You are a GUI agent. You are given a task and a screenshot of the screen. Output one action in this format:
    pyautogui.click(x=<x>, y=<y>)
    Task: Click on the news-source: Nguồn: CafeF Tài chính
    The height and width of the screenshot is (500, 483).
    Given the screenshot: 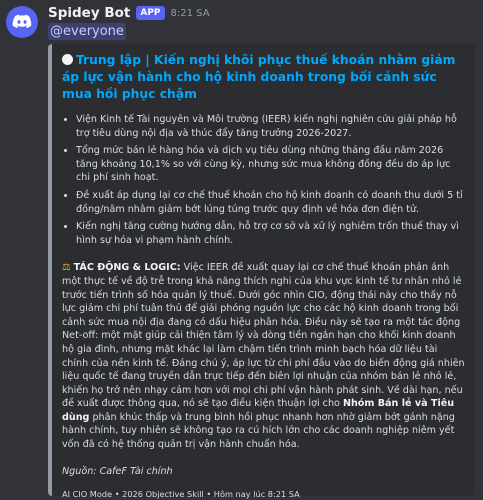 What is the action you would take?
    pyautogui.click(x=117, y=471)
    